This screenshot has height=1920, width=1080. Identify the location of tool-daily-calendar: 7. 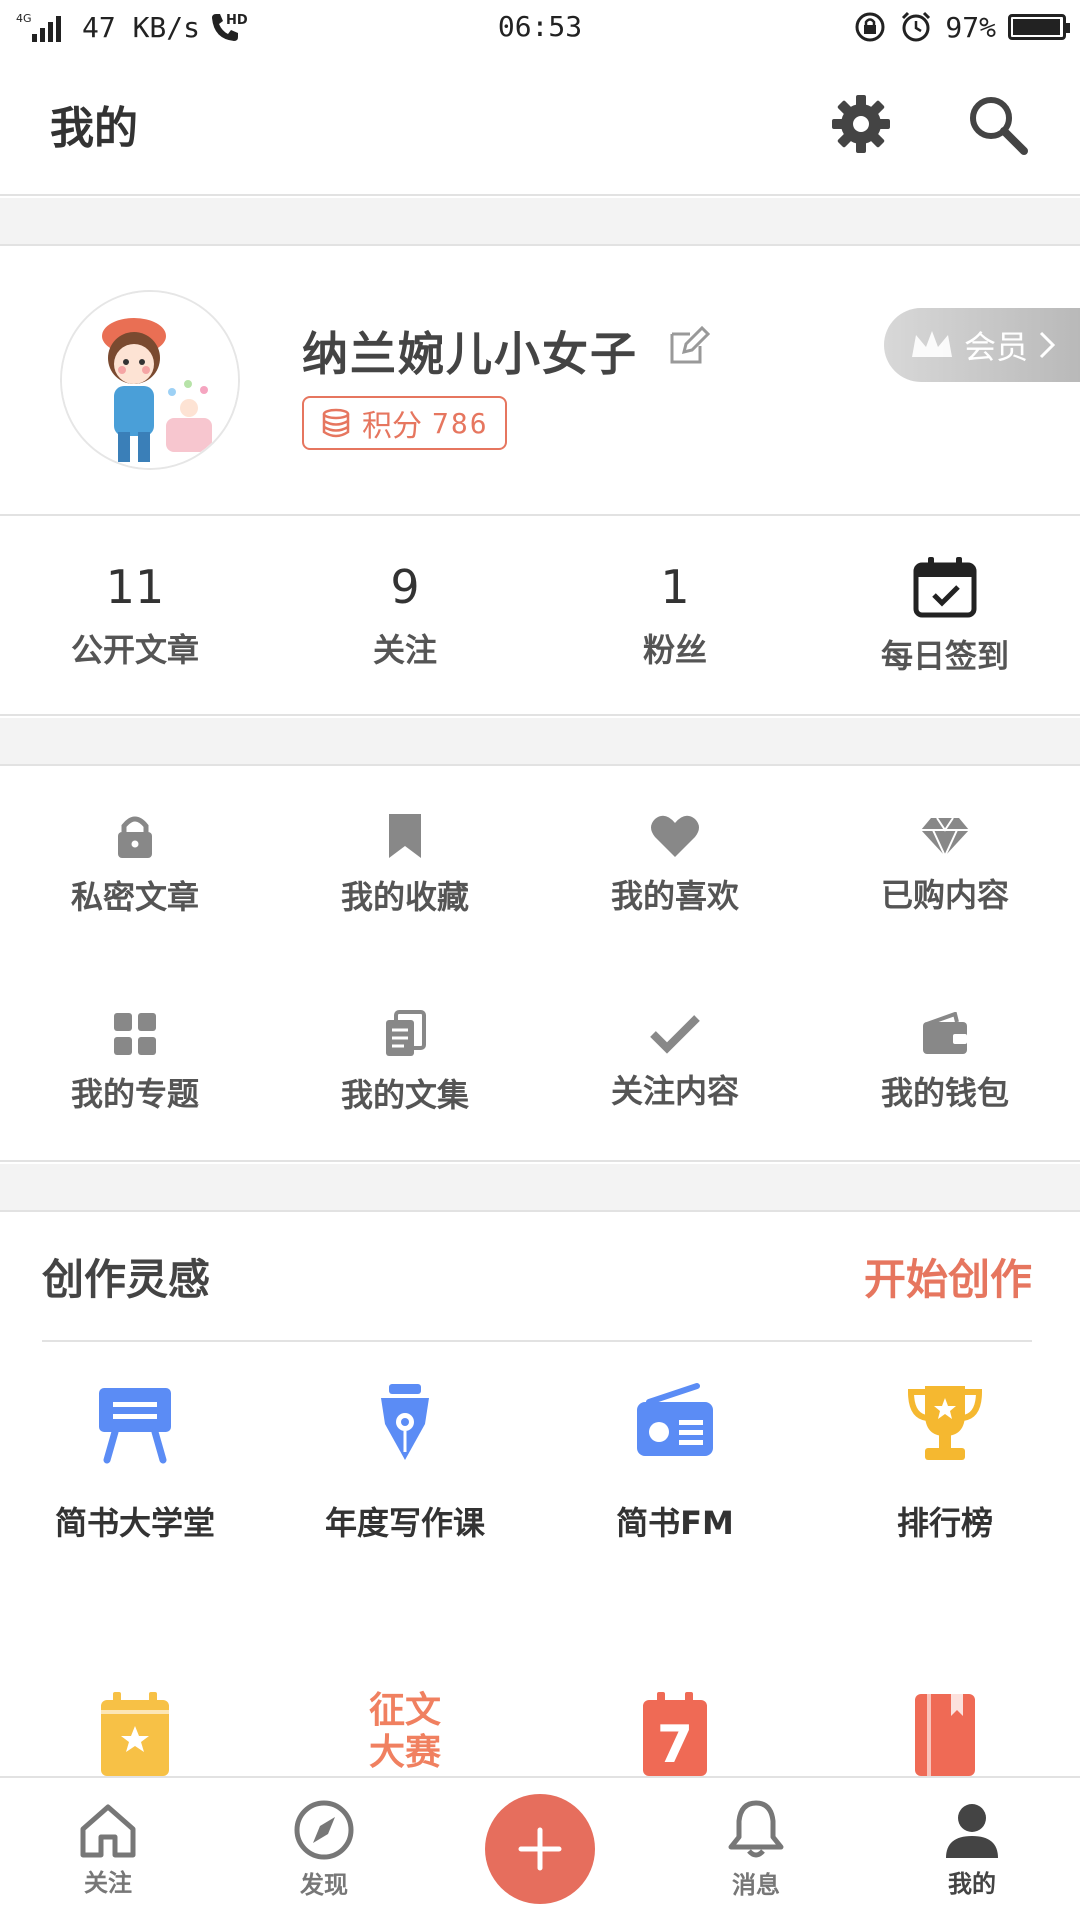
(675, 1733).